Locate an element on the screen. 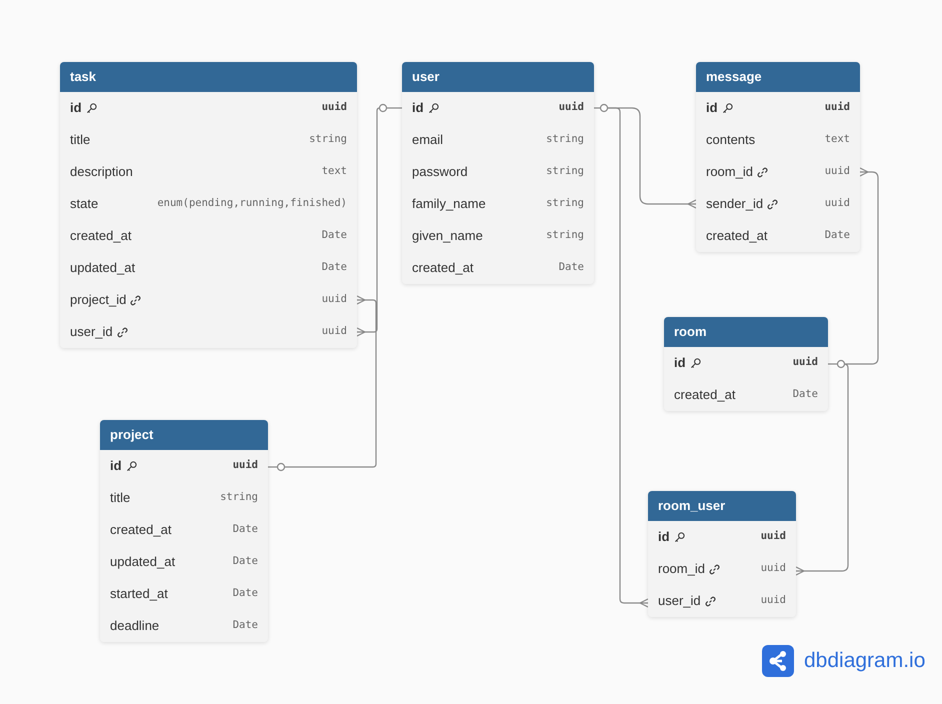  table-header: project is located at coordinates (184, 435).